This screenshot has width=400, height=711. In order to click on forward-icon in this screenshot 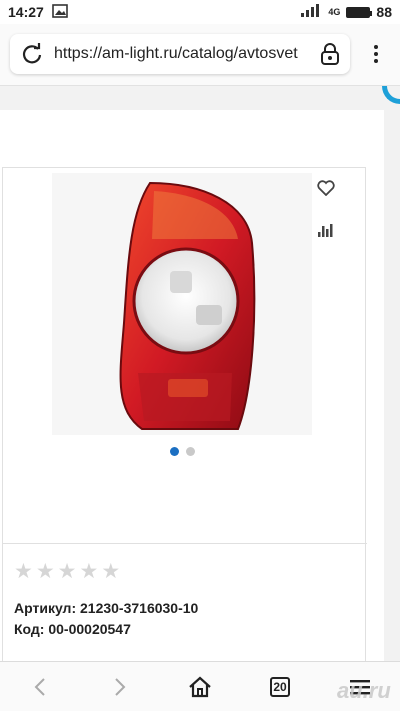, I will do `click(120, 687)`.